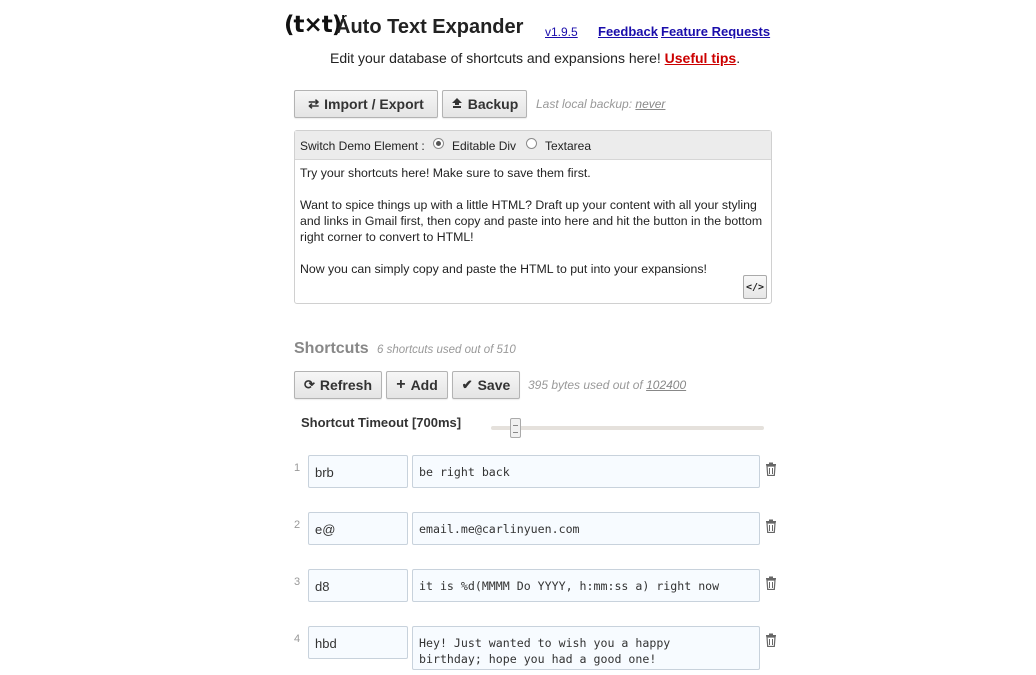 The height and width of the screenshot is (675, 1036). Describe the element at coordinates (374, 104) in the screenshot. I see `import-export-label: Import / Export` at that location.